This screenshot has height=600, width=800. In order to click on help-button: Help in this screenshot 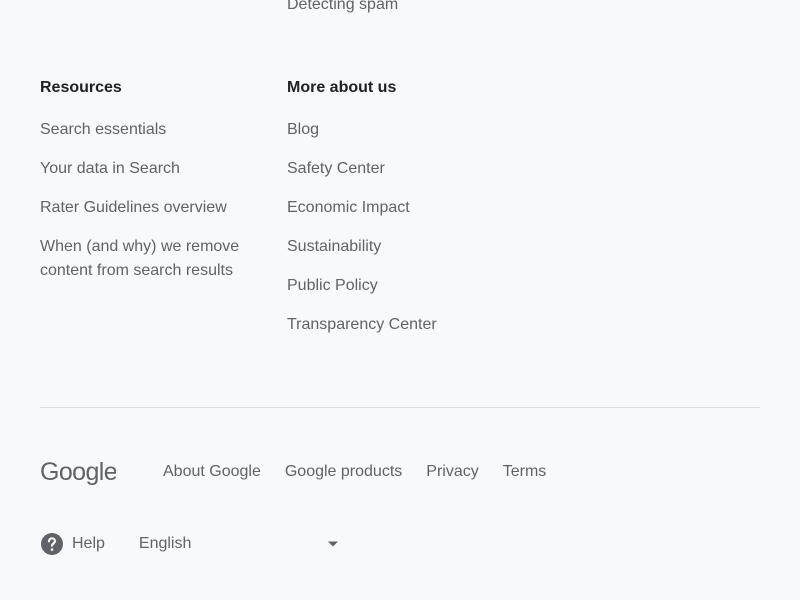, I will do `click(72, 544)`.